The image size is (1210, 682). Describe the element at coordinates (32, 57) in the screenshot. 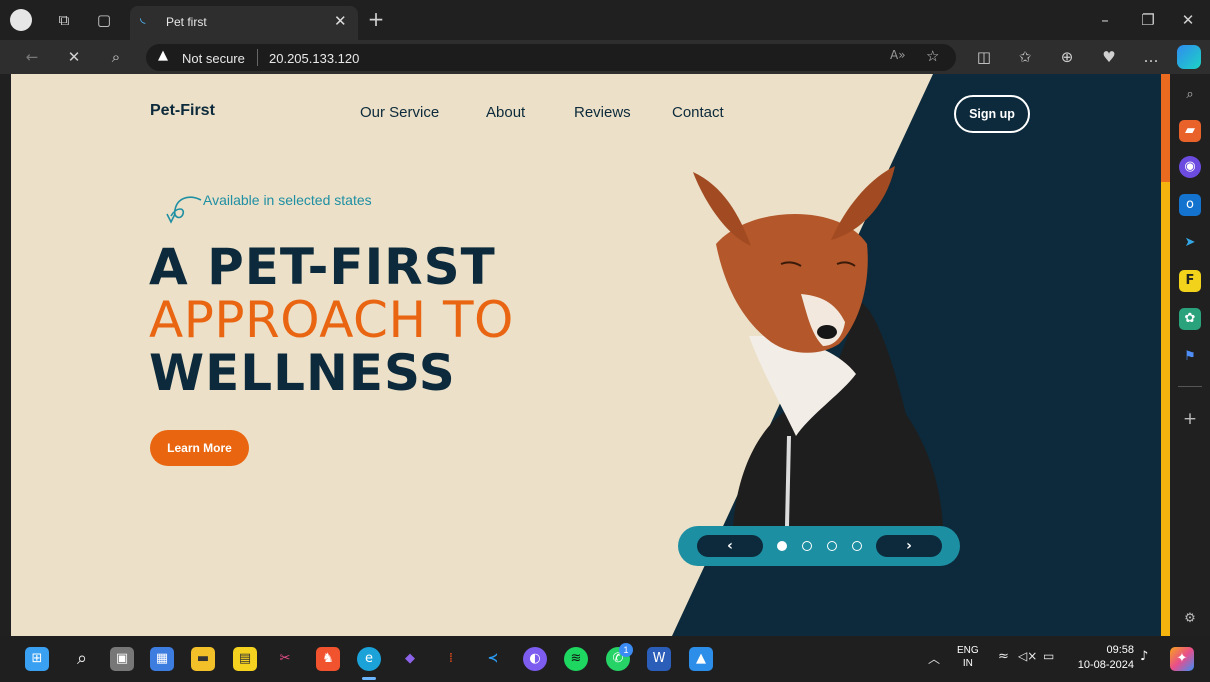

I see `back-icon: ←` at that location.